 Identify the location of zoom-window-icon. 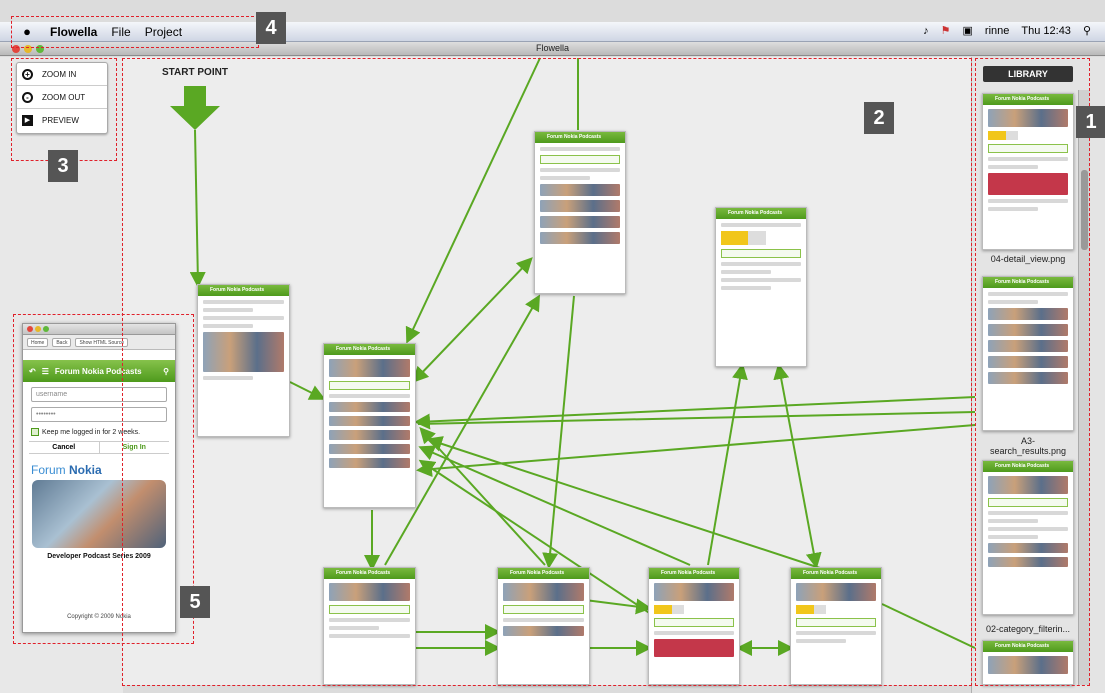
(46, 329).